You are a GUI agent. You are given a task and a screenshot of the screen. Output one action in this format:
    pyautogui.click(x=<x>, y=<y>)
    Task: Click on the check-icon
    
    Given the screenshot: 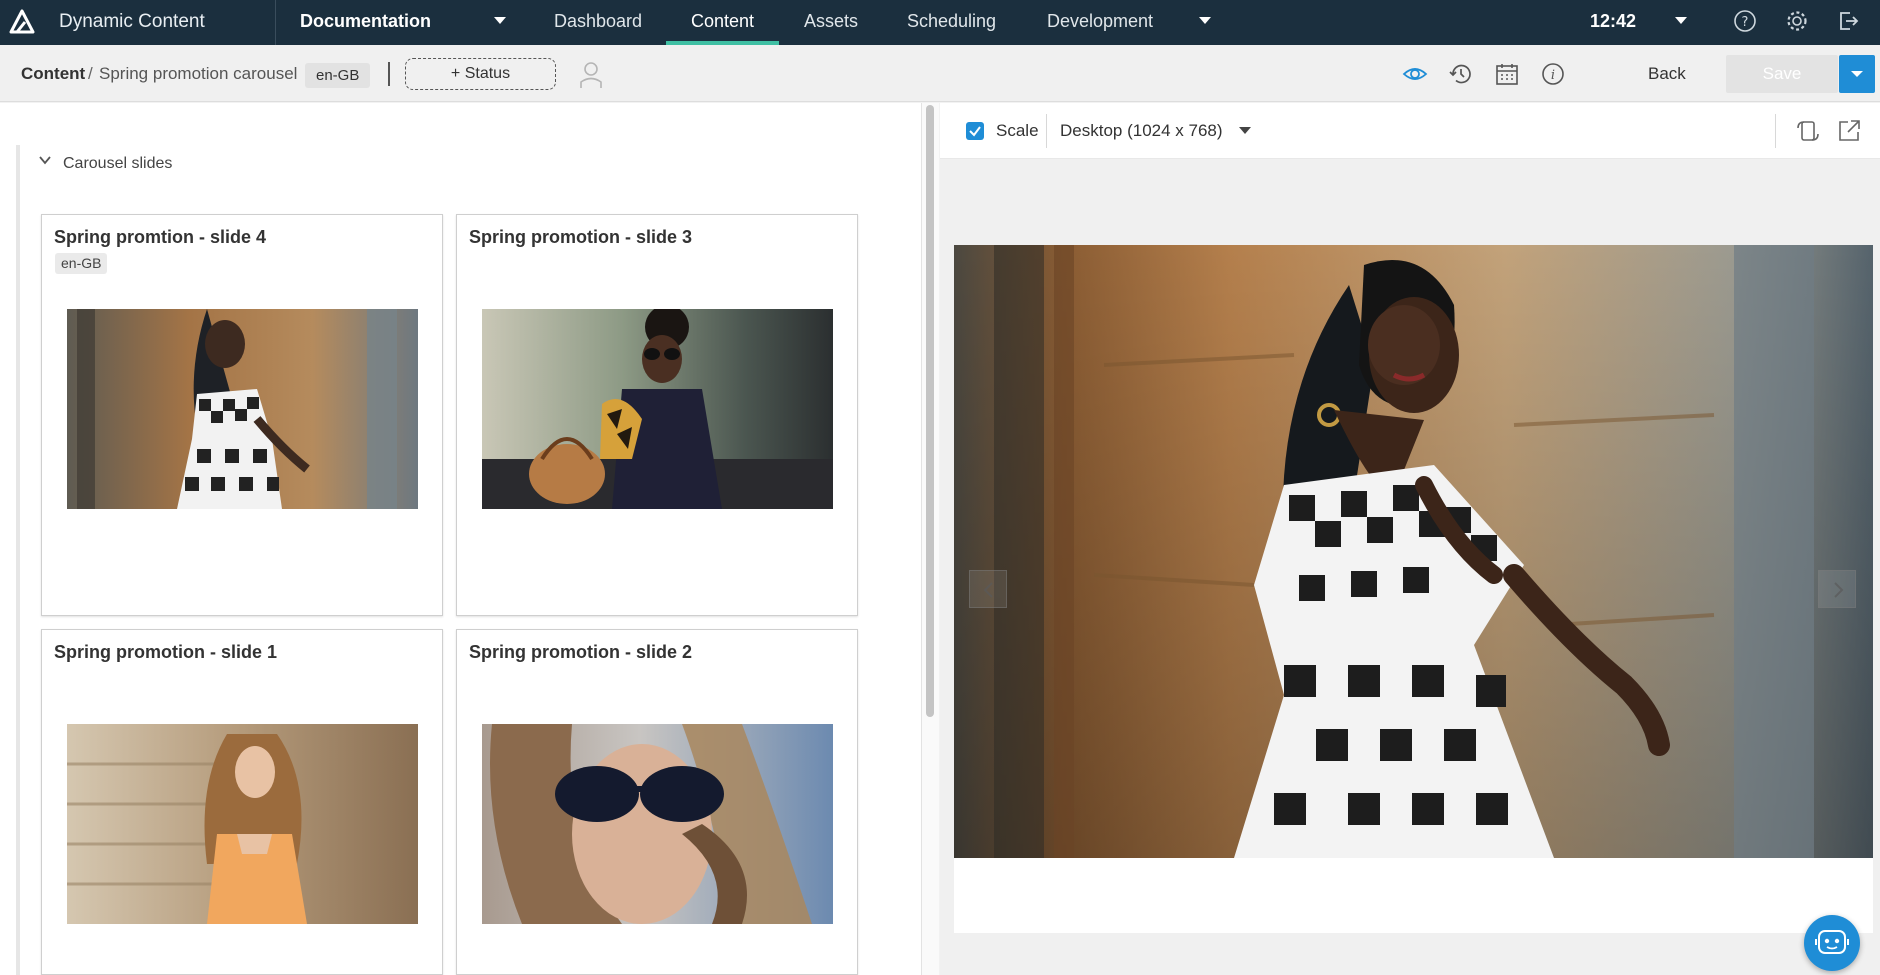 What is the action you would take?
    pyautogui.click(x=975, y=131)
    